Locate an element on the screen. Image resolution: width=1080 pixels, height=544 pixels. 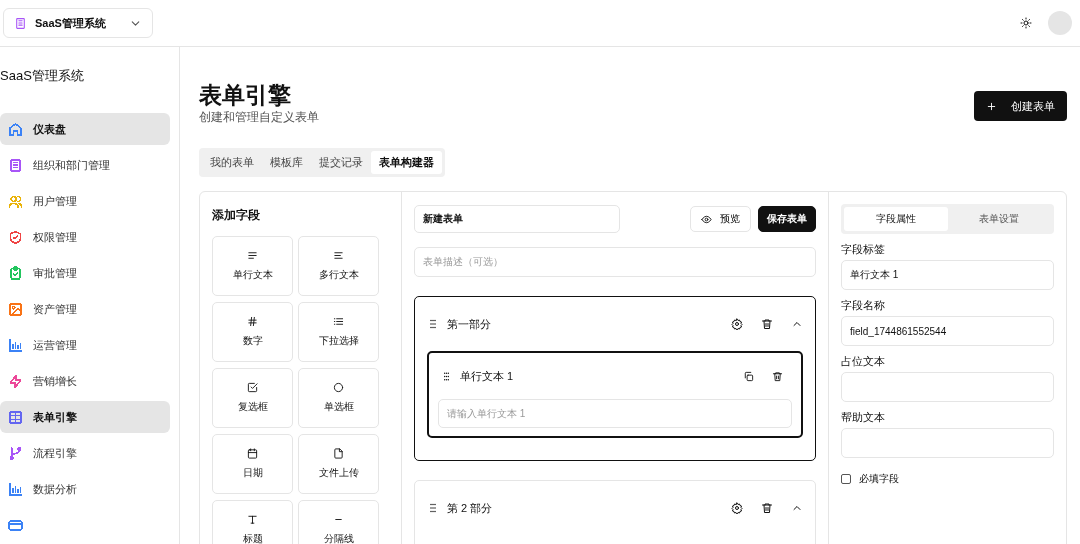
sidebar-item: 运营管理 is located at coordinates (85, 345).